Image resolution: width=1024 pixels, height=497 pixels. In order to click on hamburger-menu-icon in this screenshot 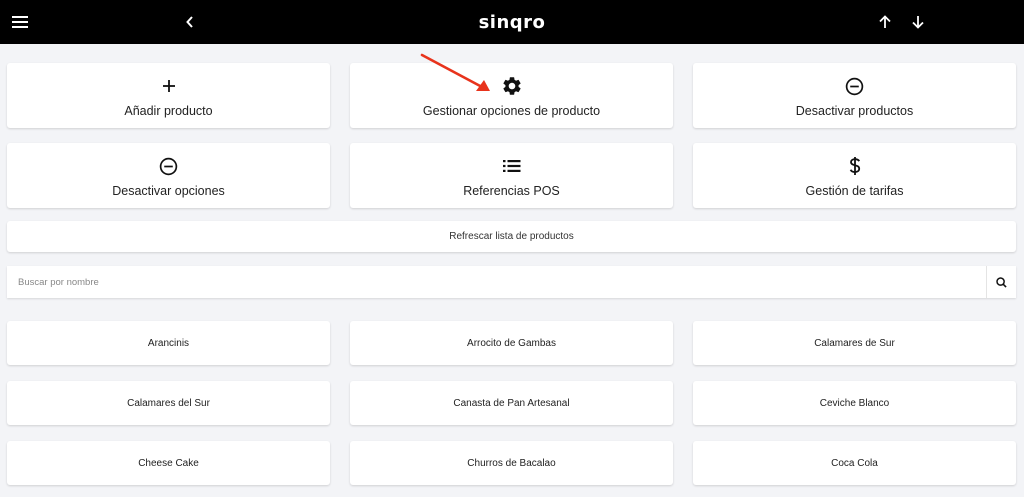, I will do `click(20, 22)`.